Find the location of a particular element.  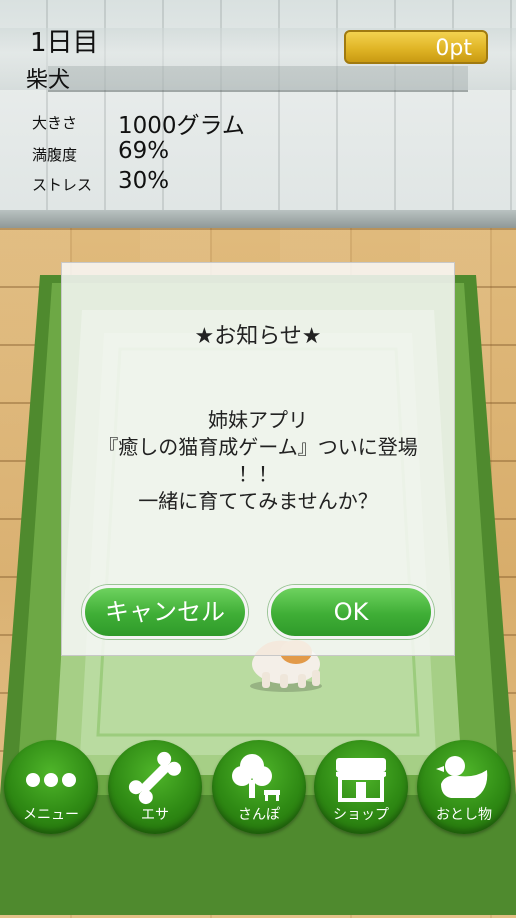

nav-walk-button: さんぽ is located at coordinates (259, 787).